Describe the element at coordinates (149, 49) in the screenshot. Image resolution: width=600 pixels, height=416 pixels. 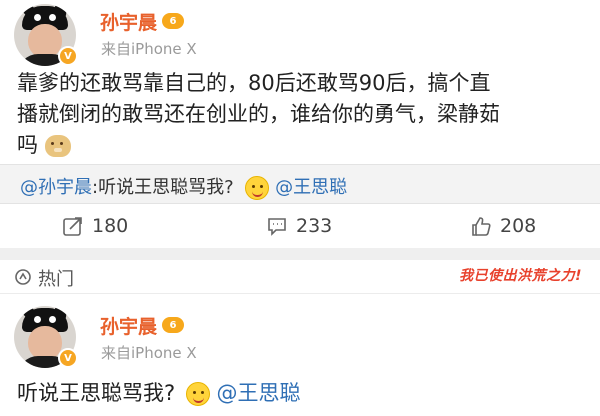
I see `post-source: 来自iPhone X` at that location.